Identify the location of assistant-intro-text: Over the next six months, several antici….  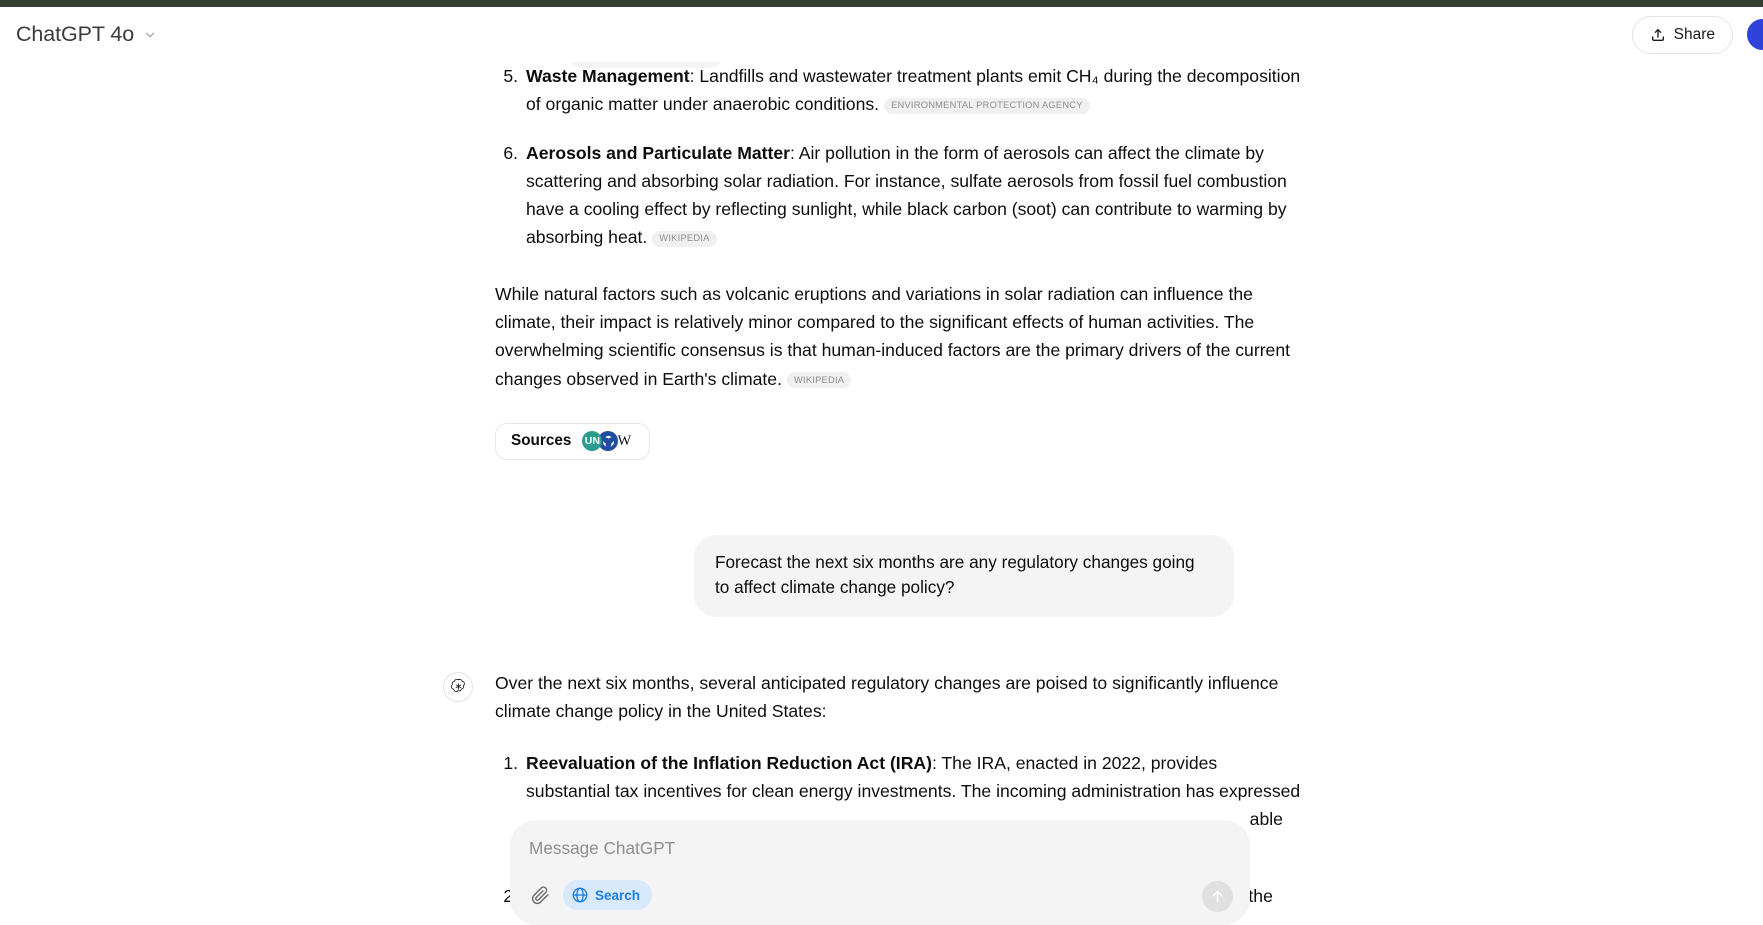
(887, 697).